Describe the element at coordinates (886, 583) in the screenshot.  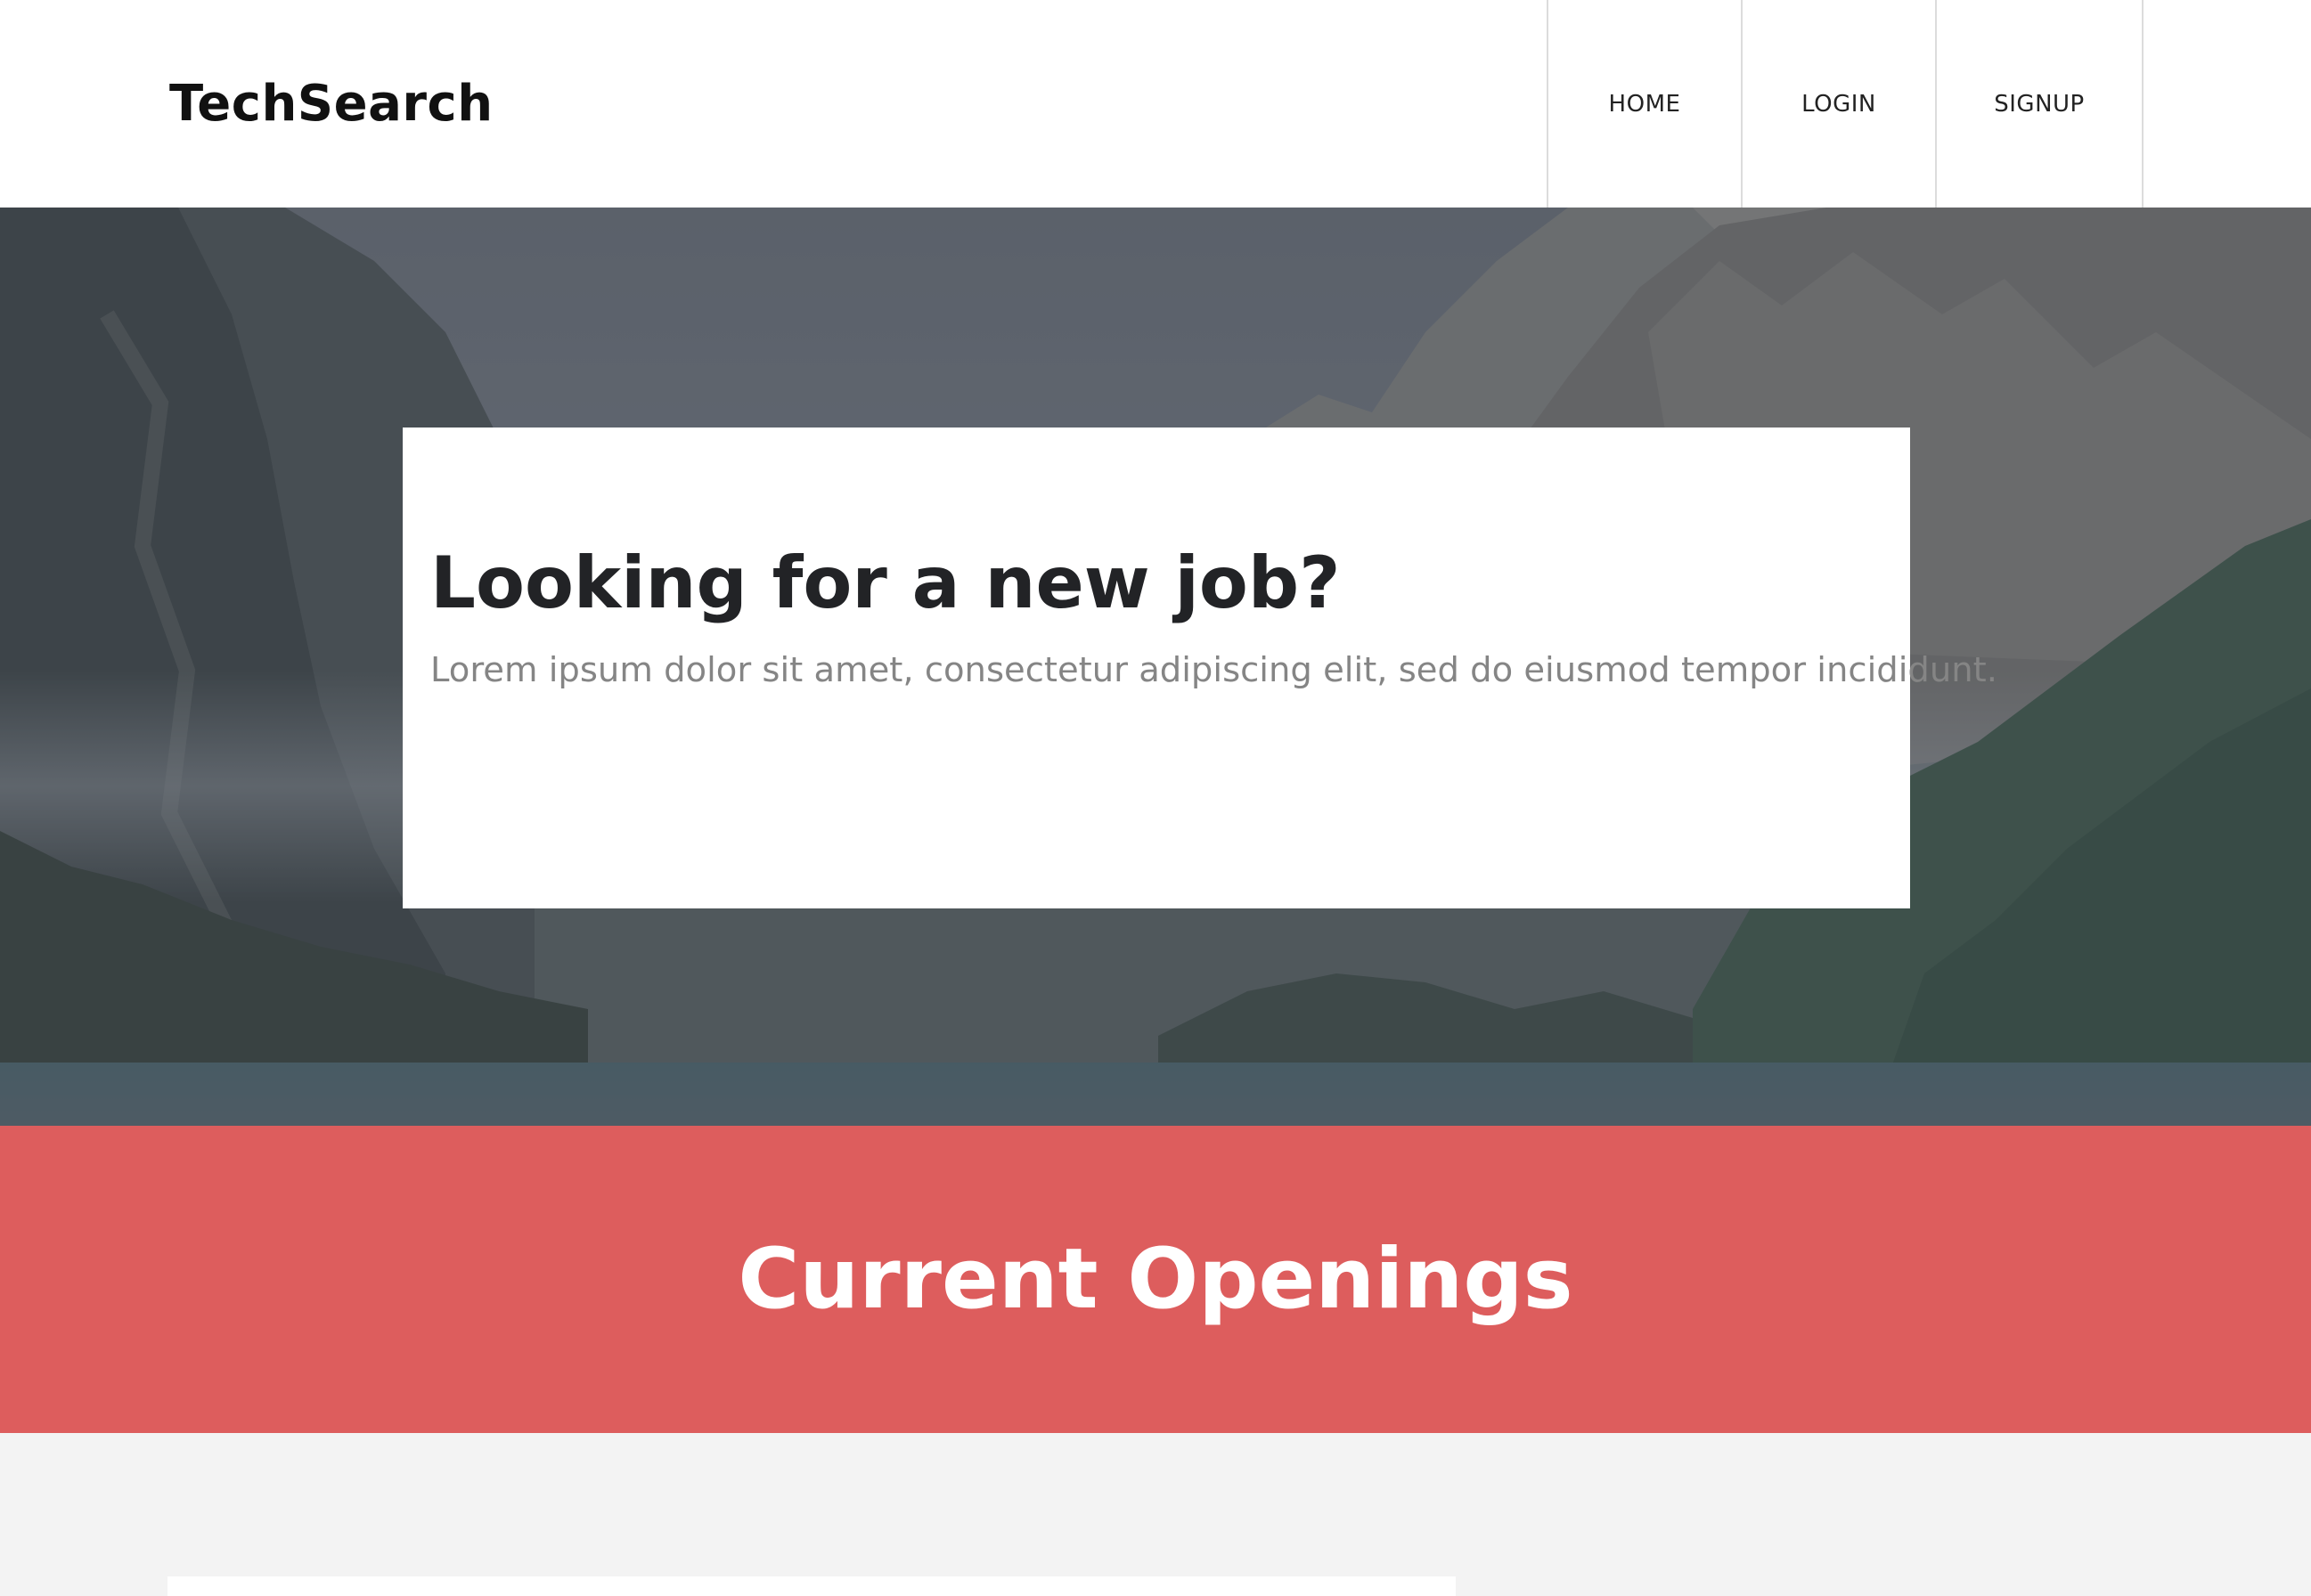
I see `hero-title: Looking for a new job?` at that location.